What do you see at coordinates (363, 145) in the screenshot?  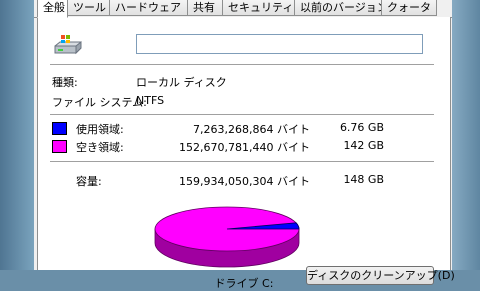 I see `free-space-size: 142 GB` at bounding box center [363, 145].